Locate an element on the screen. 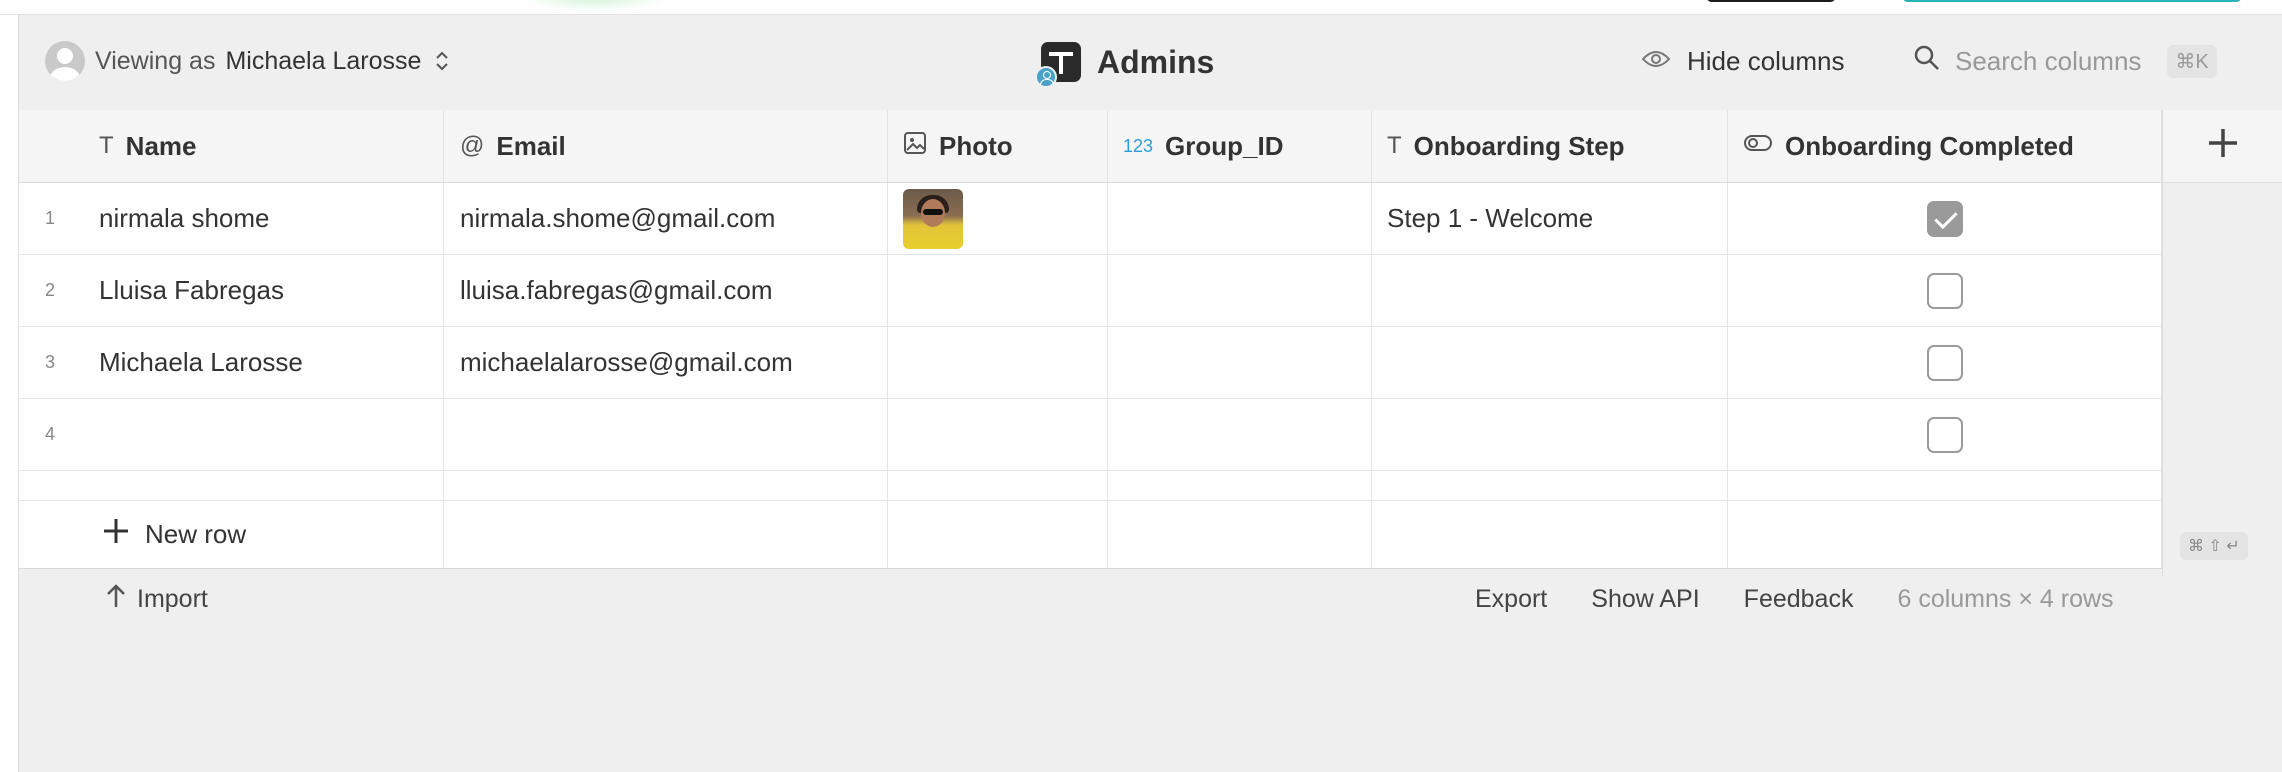 This screenshot has width=2282, height=772. column-header-photo: Photo is located at coordinates (998, 146).